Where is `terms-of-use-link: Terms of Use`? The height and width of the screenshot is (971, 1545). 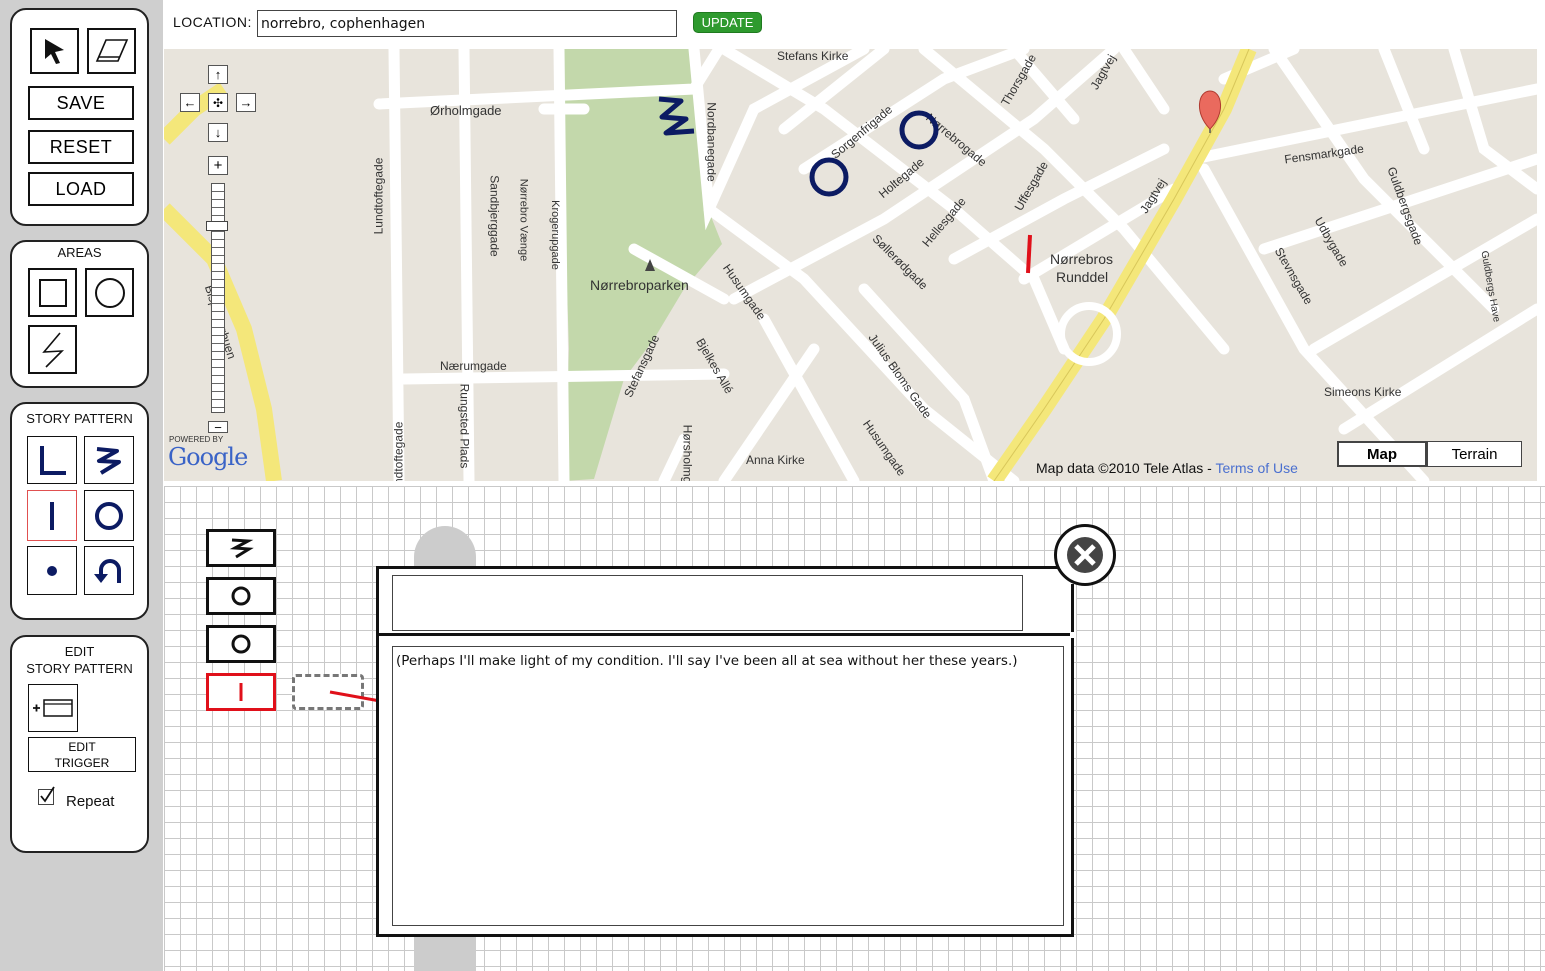
terms-of-use-link: Terms of Use is located at coordinates (1256, 468).